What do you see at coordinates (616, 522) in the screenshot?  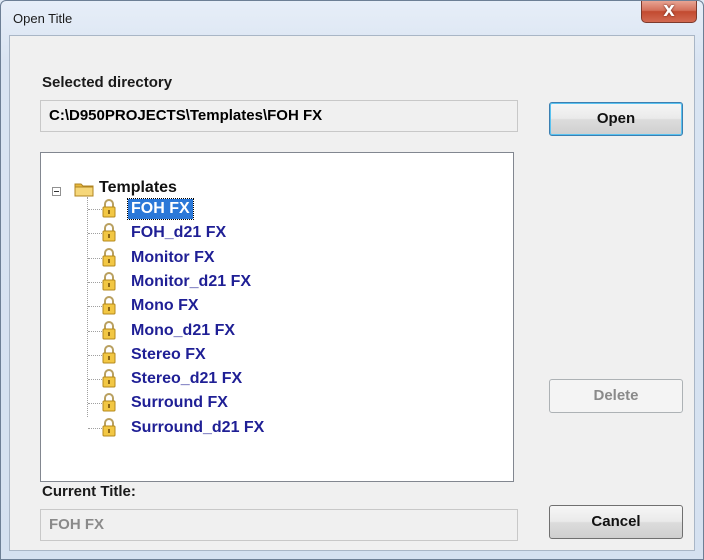 I see `cancel-button: Cancel` at bounding box center [616, 522].